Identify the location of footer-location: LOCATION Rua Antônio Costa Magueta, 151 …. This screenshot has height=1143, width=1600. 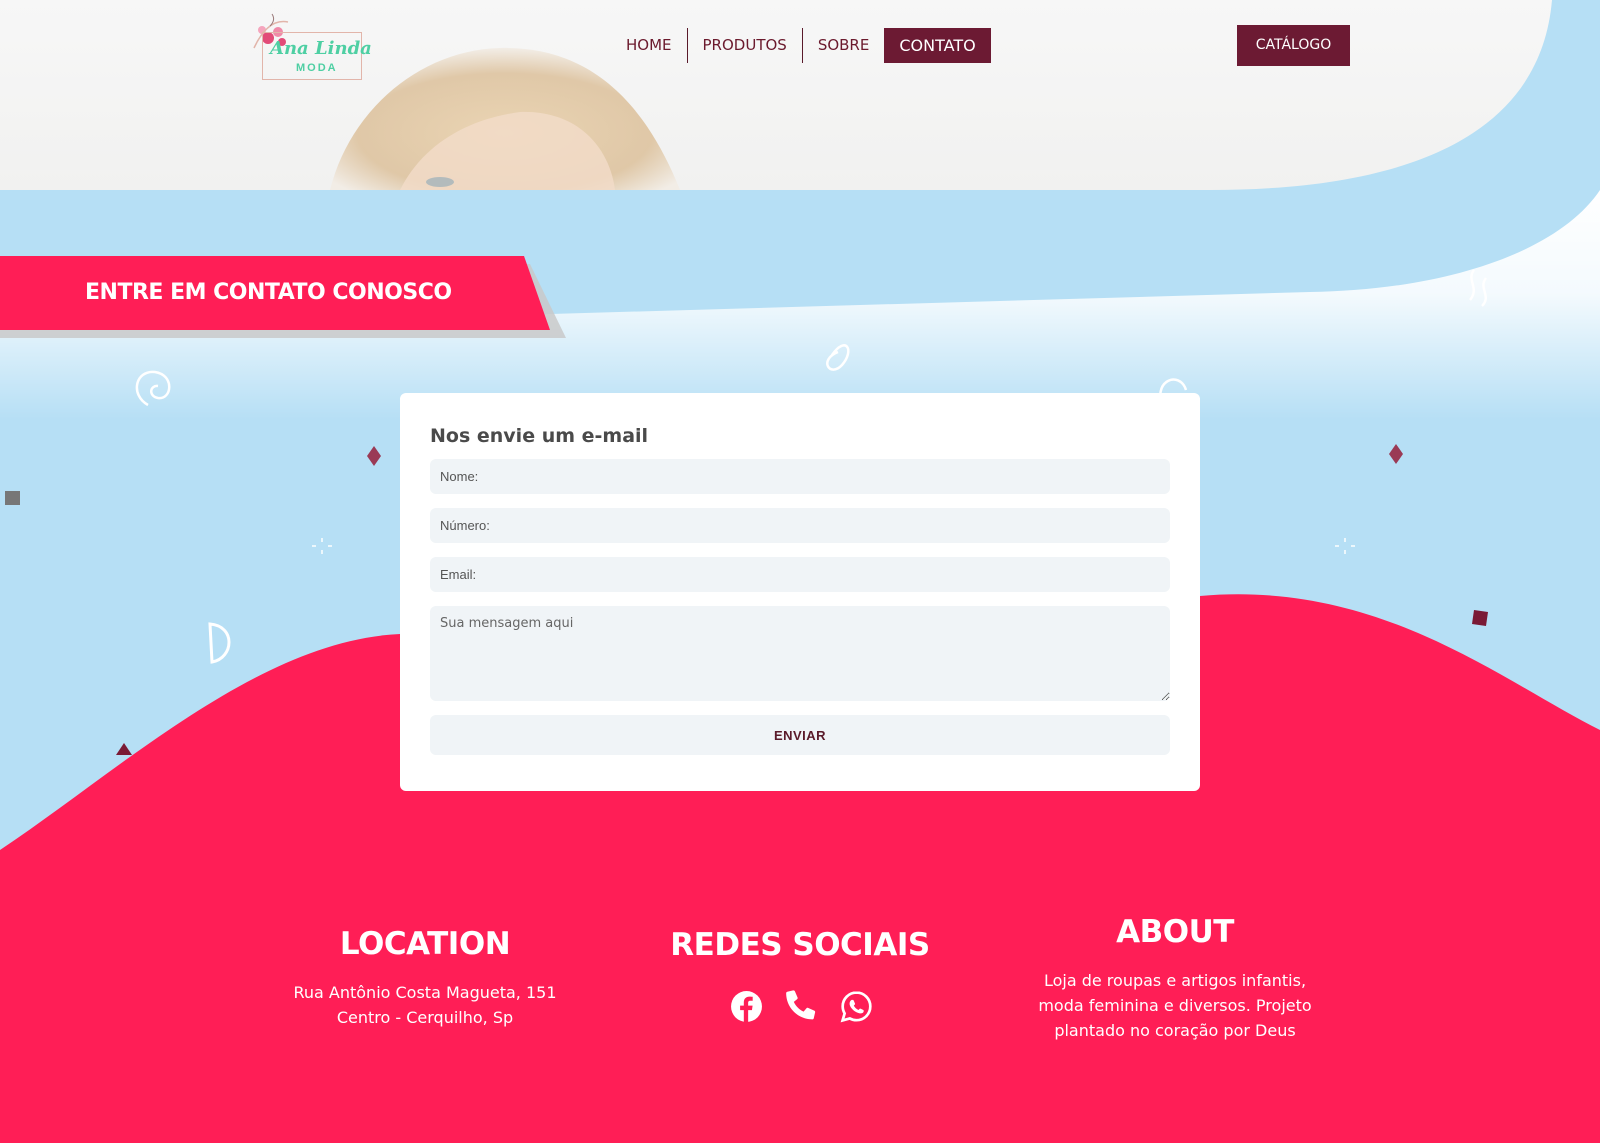
(425, 978).